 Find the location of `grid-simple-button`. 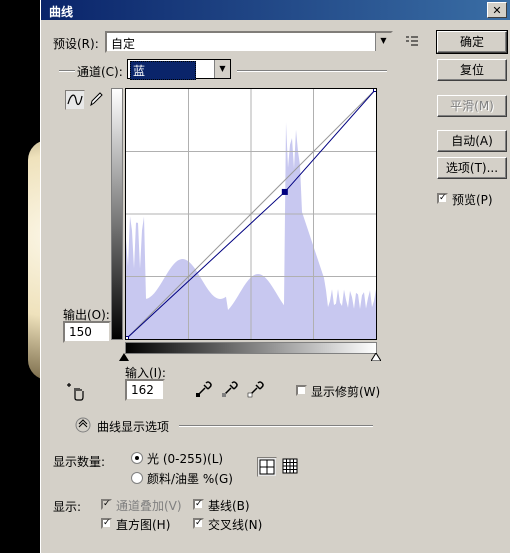

grid-simple-button is located at coordinates (267, 467).